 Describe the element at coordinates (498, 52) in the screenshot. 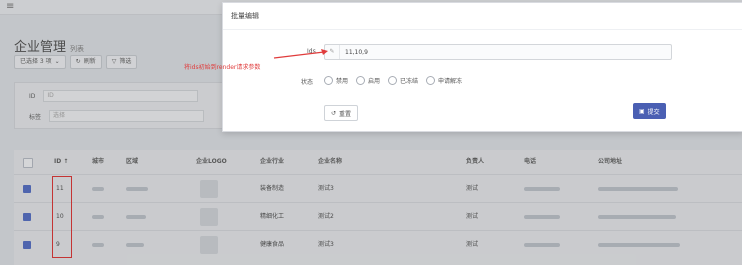

I see `ids-input: ✎ 11,10,9` at that location.